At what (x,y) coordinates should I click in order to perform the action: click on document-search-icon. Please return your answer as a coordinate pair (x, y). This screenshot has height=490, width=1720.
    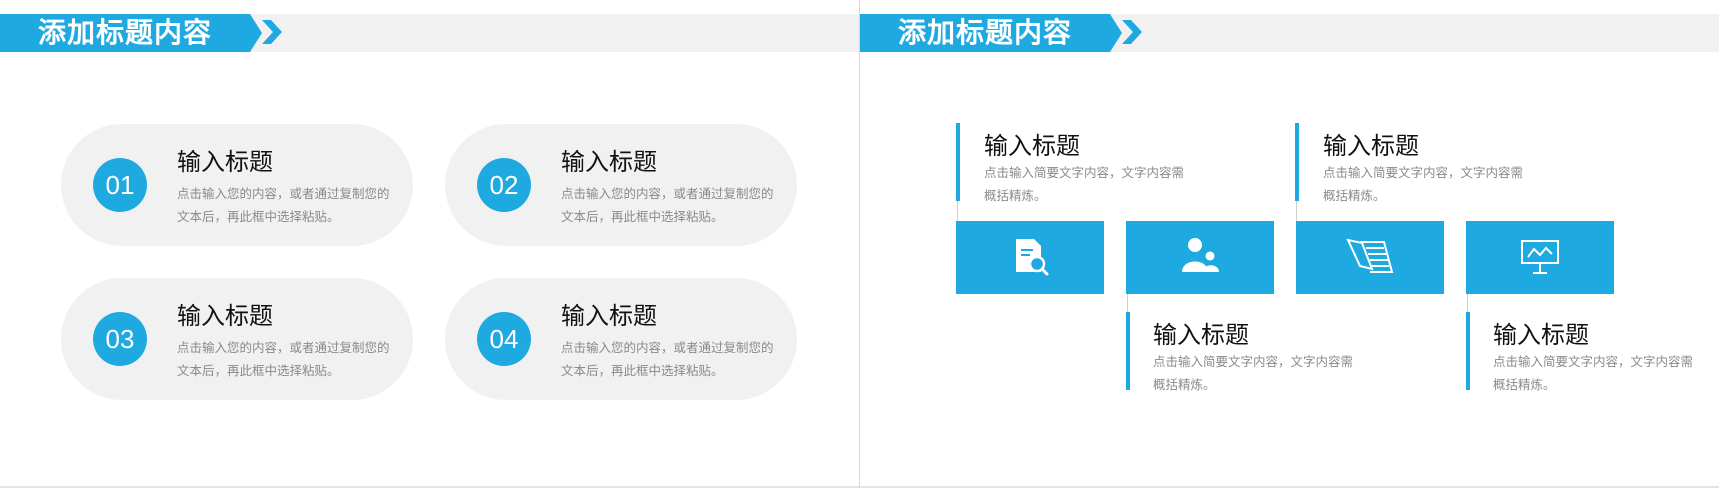
    Looking at the image, I should click on (1030, 258).